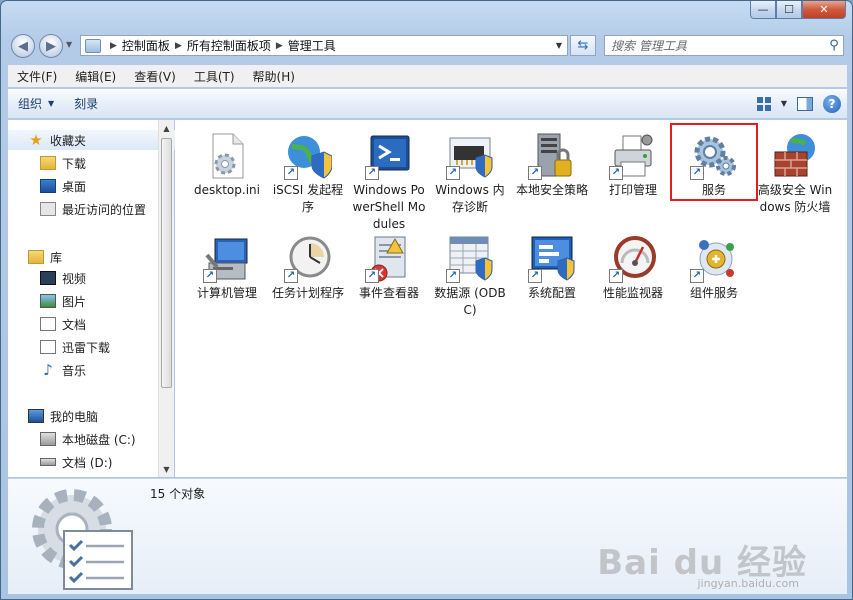 This screenshot has height=600, width=853. I want to click on library-icon, so click(36, 257).